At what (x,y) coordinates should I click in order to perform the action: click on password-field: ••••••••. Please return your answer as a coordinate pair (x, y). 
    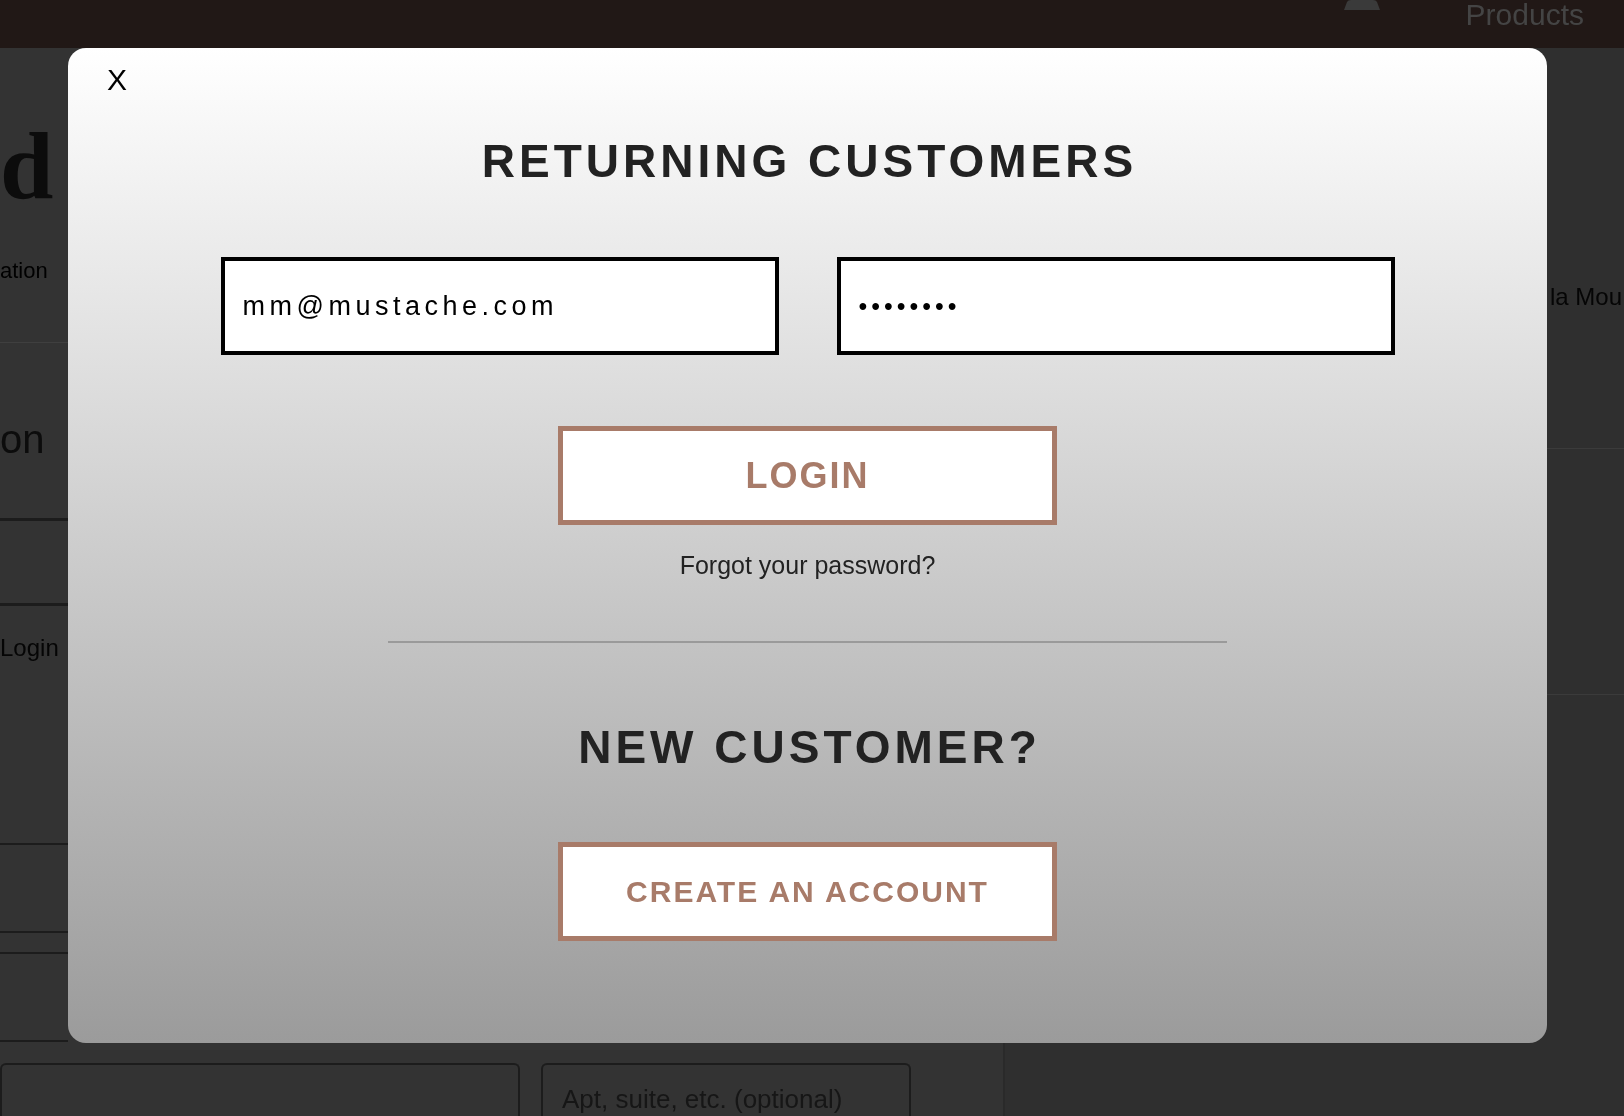
    Looking at the image, I should click on (1115, 306).